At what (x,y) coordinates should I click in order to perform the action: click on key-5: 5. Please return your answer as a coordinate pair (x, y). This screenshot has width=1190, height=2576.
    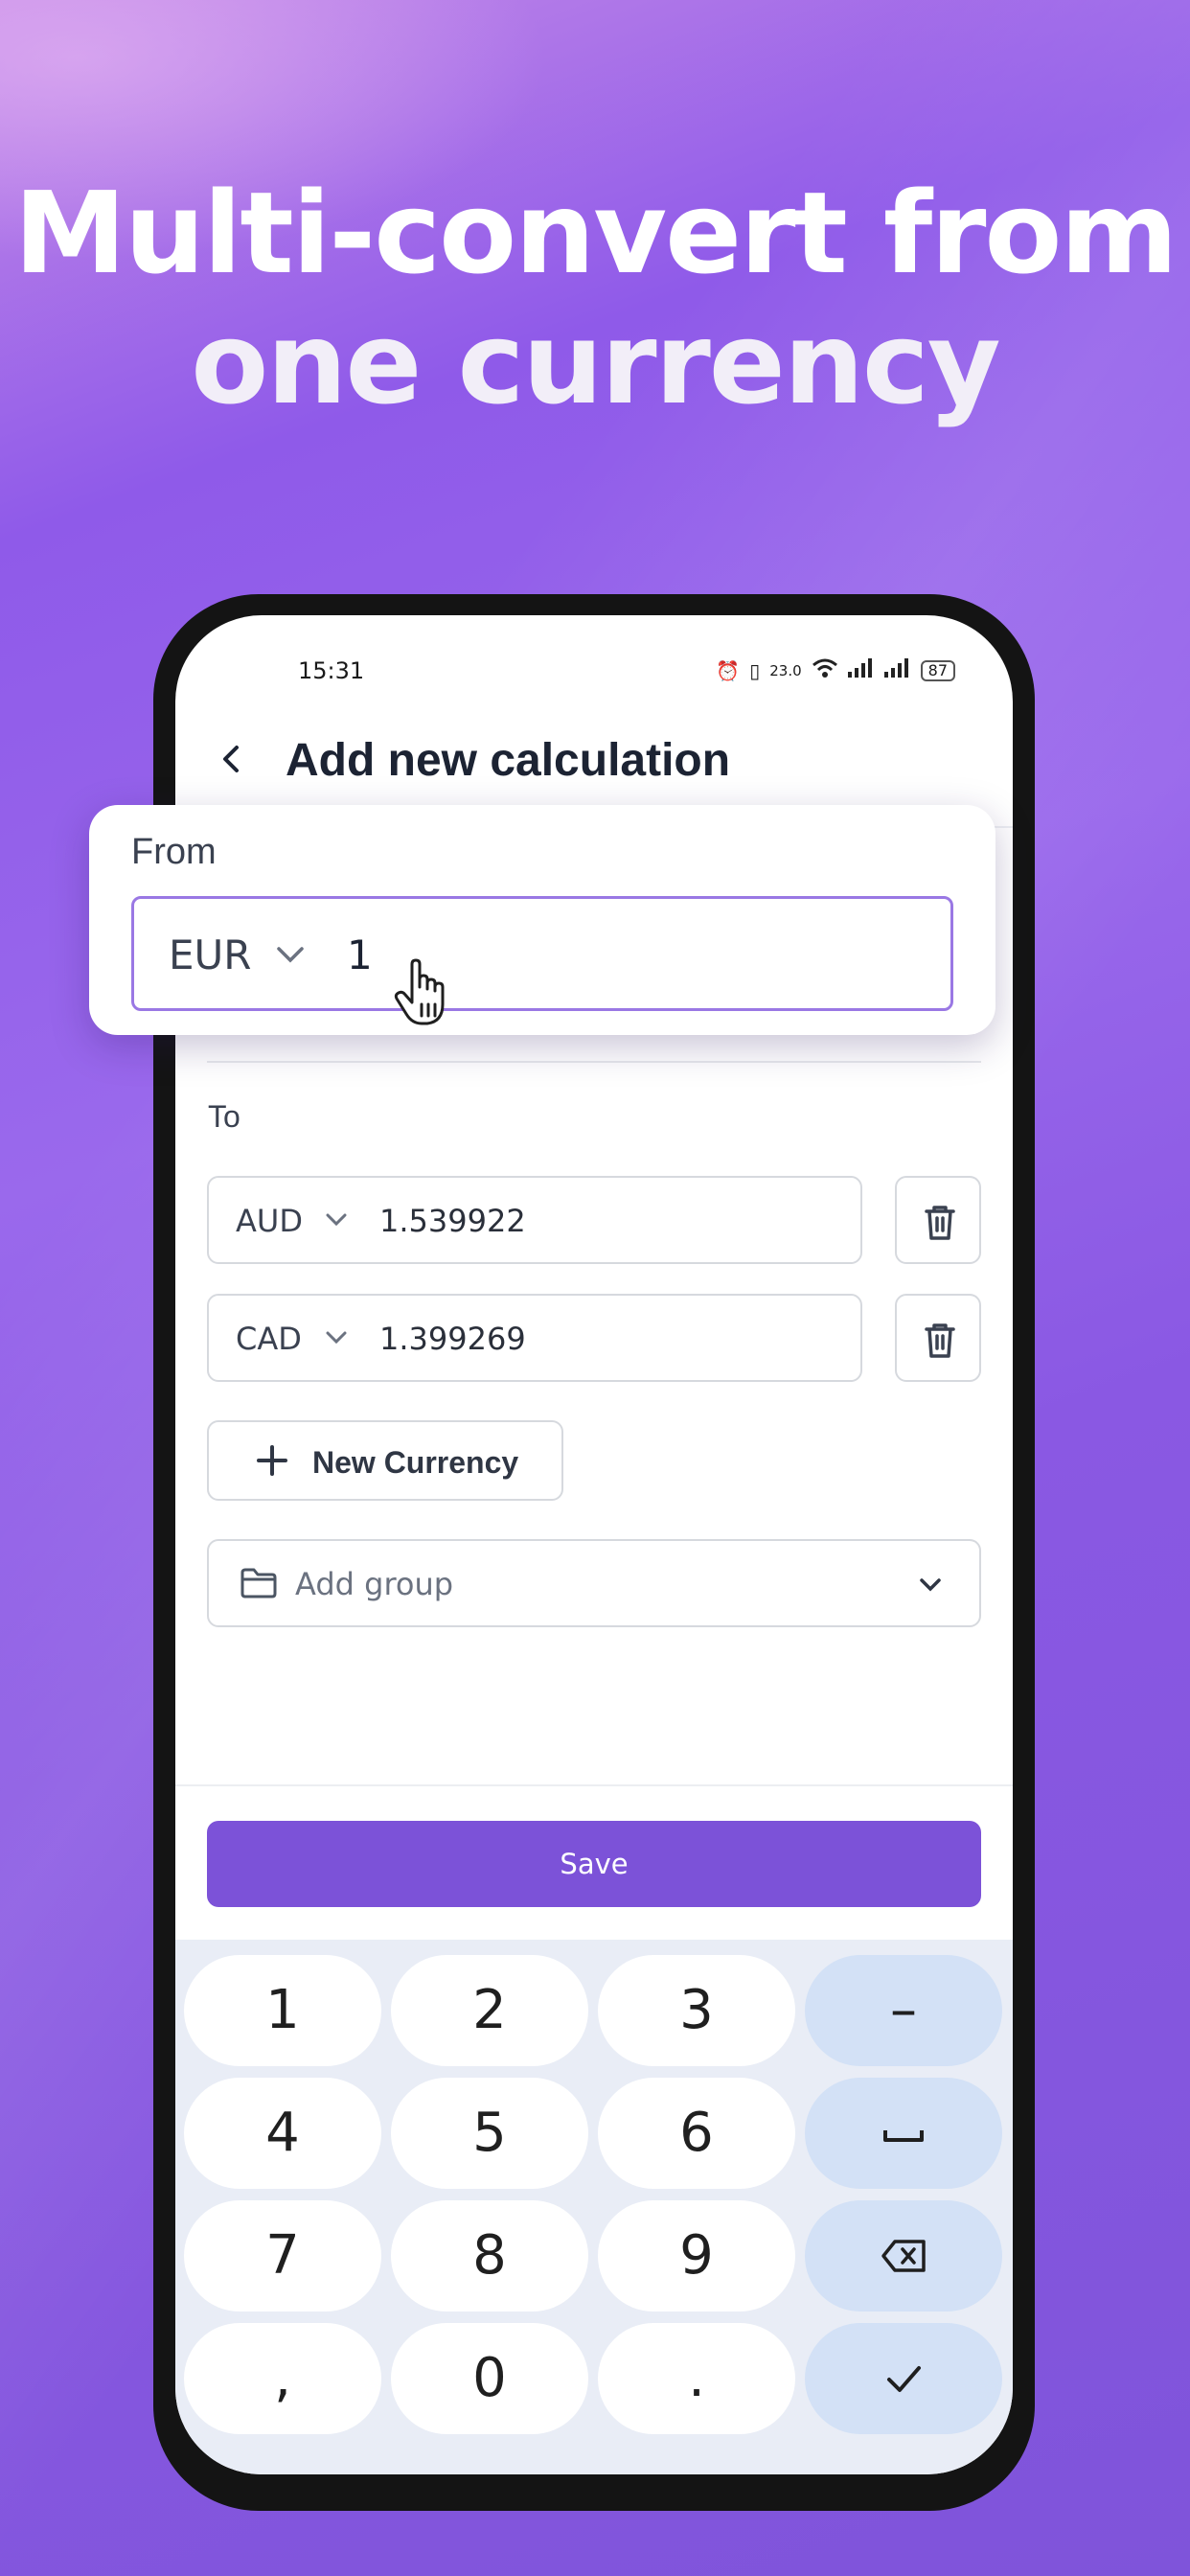
    Looking at the image, I should click on (490, 2133).